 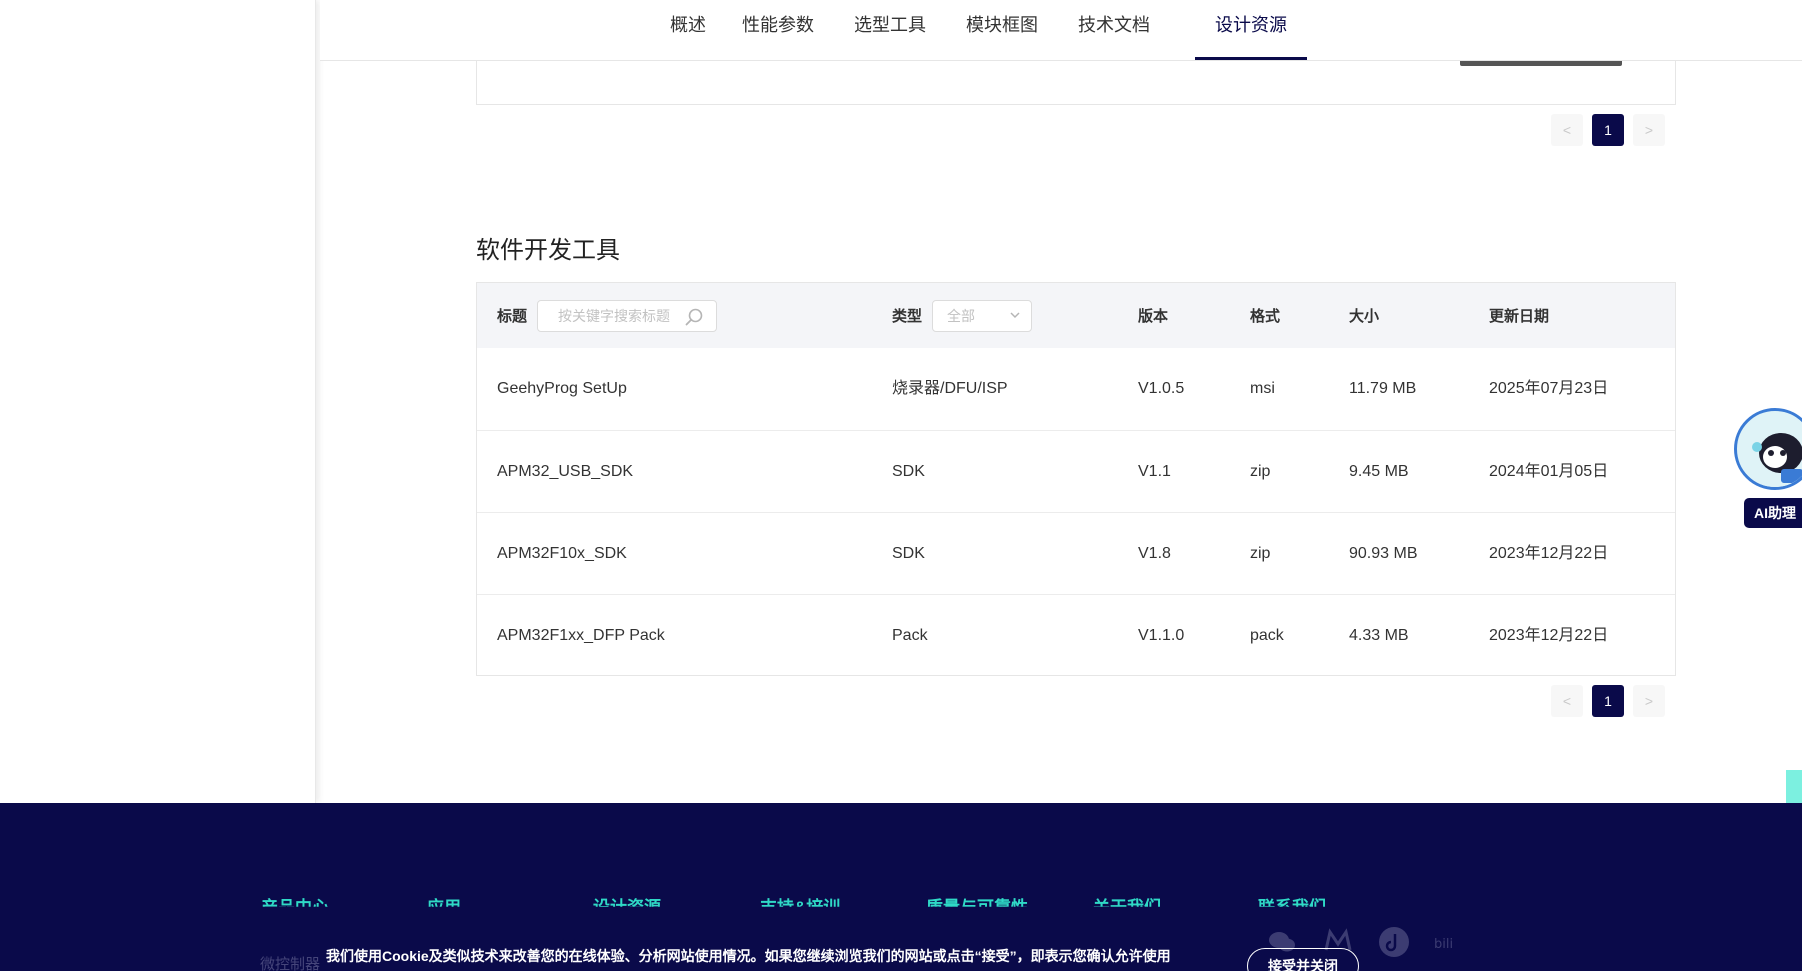 What do you see at coordinates (1379, 471) in the screenshot?
I see `cell-size: 9.45 MB` at bounding box center [1379, 471].